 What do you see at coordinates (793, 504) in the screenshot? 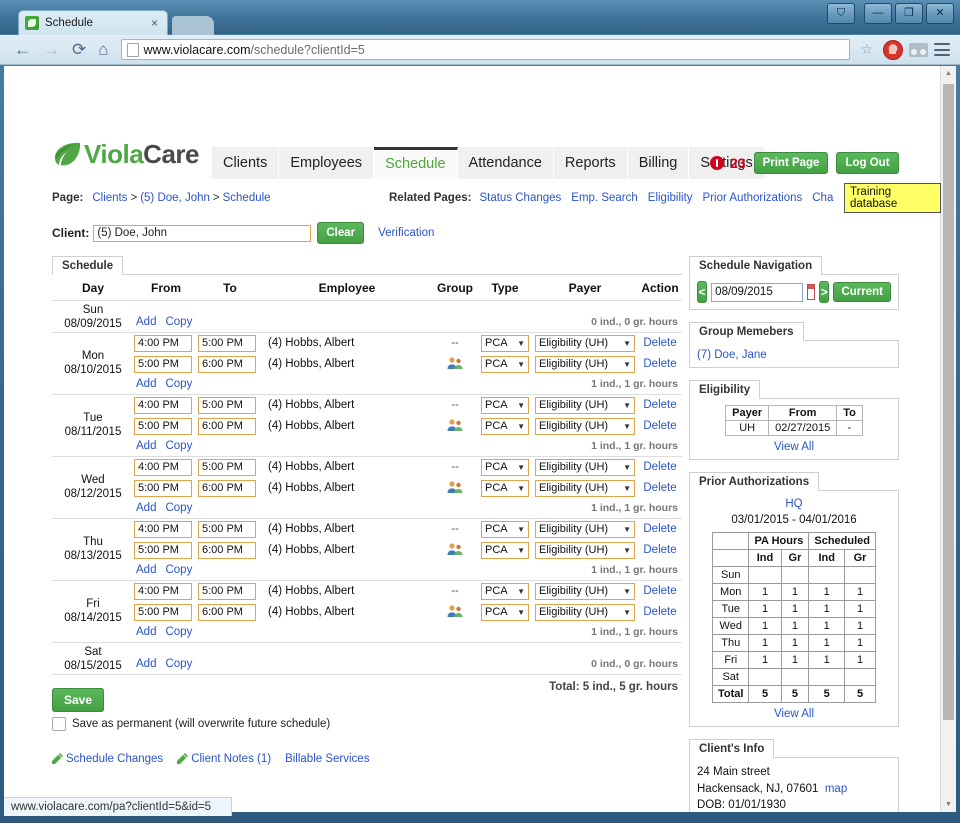
I see `pa-link-hq: HQ` at bounding box center [793, 504].